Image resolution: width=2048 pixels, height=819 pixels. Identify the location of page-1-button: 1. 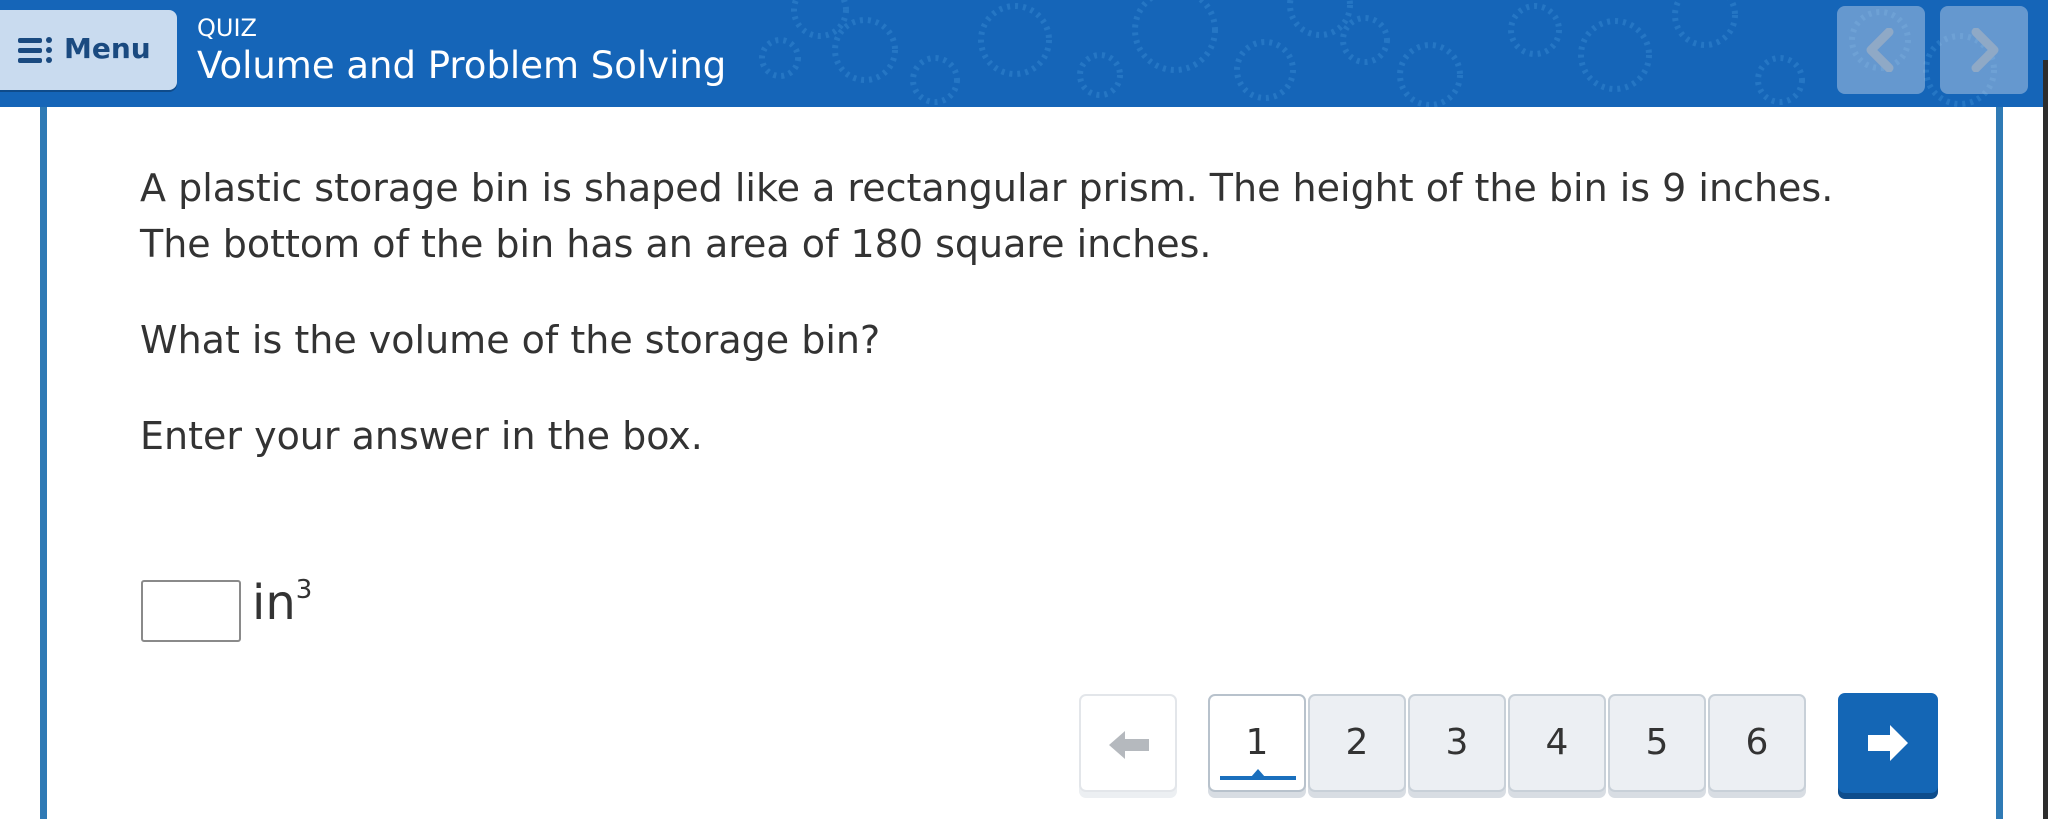
(1257, 743).